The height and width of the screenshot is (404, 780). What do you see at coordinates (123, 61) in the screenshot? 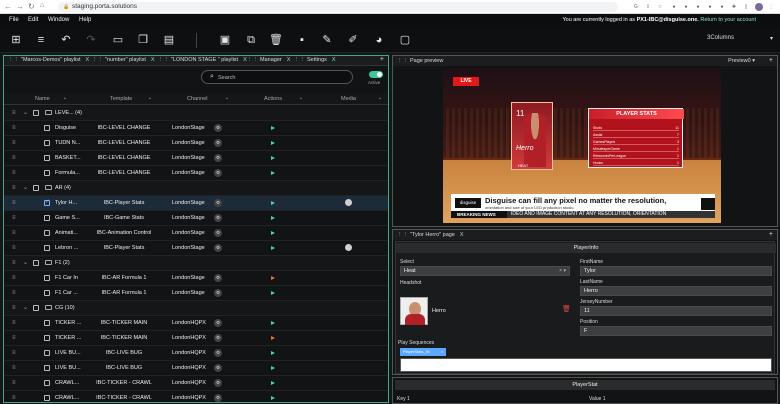
I see `tab-number: ⋮⋮ "number" playlist X` at bounding box center [123, 61].